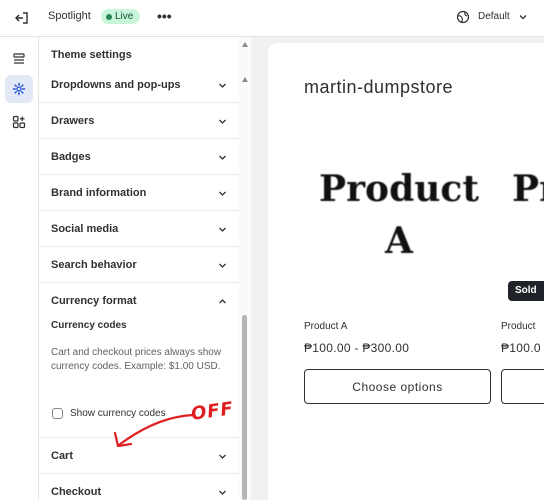 Image resolution: width=544 pixels, height=500 pixels. I want to click on section-label: Checkout, so click(76, 492).